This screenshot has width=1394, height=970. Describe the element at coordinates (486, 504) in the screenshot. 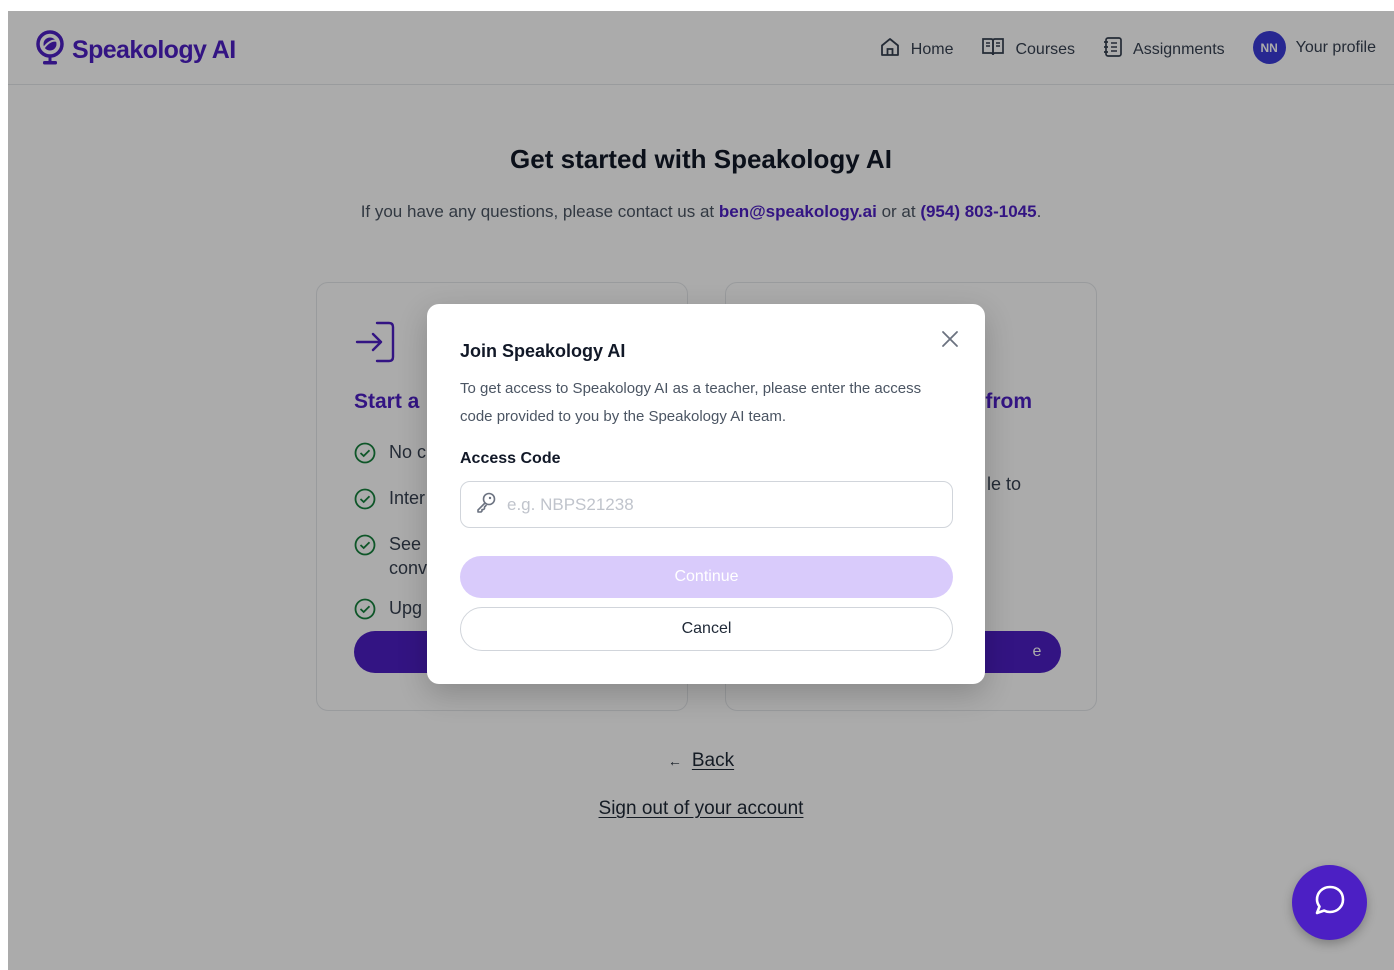

I see `key-icon` at that location.